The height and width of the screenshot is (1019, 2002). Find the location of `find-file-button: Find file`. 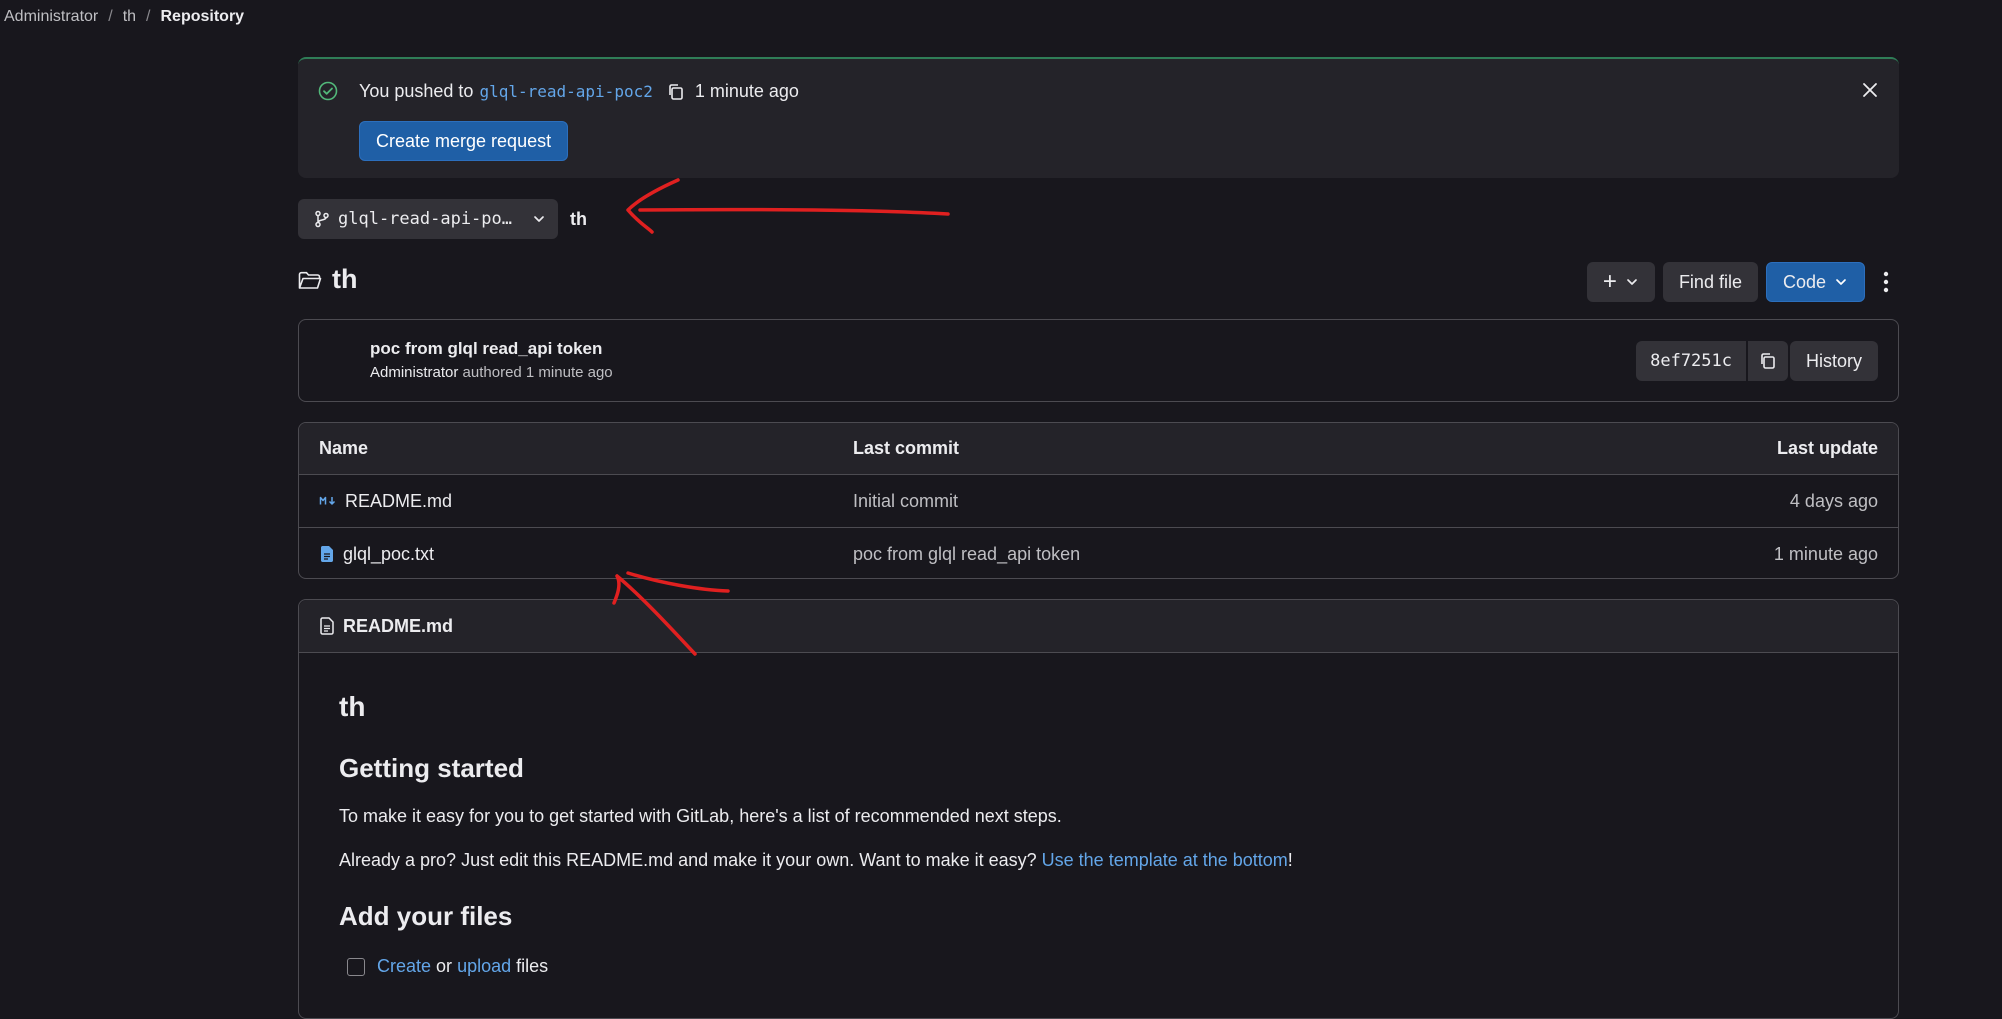

find-file-button: Find file is located at coordinates (1710, 282).